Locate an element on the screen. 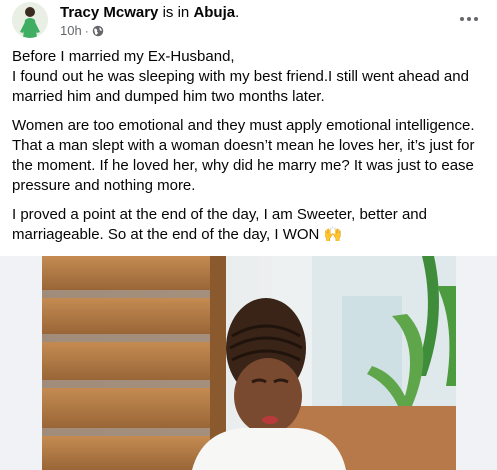 This screenshot has width=497, height=470. post-meta: 10h · is located at coordinates (82, 30).